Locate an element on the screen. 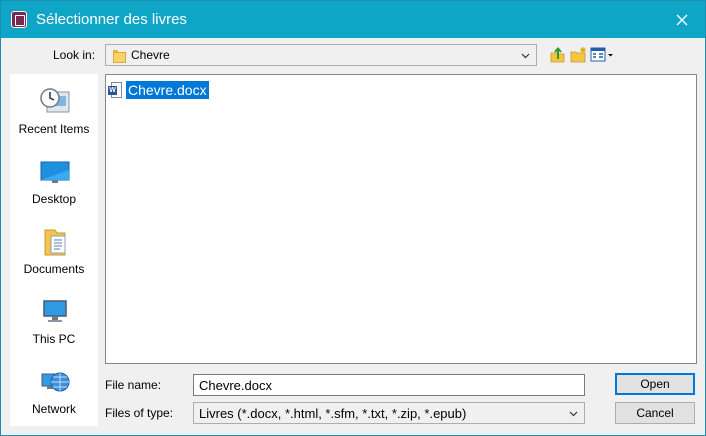 The height and width of the screenshot is (436, 706). recent-items-icon is located at coordinates (55, 100).